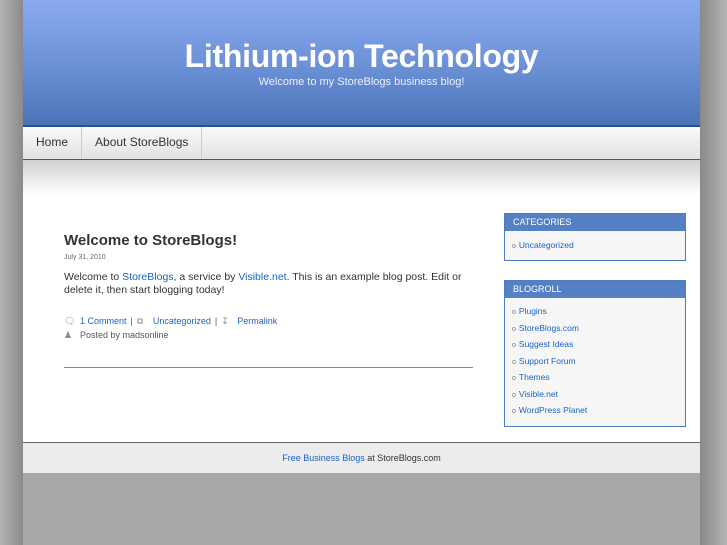 The image size is (727, 545). I want to click on list-item: o StoreBlogs.com, so click(595, 329).